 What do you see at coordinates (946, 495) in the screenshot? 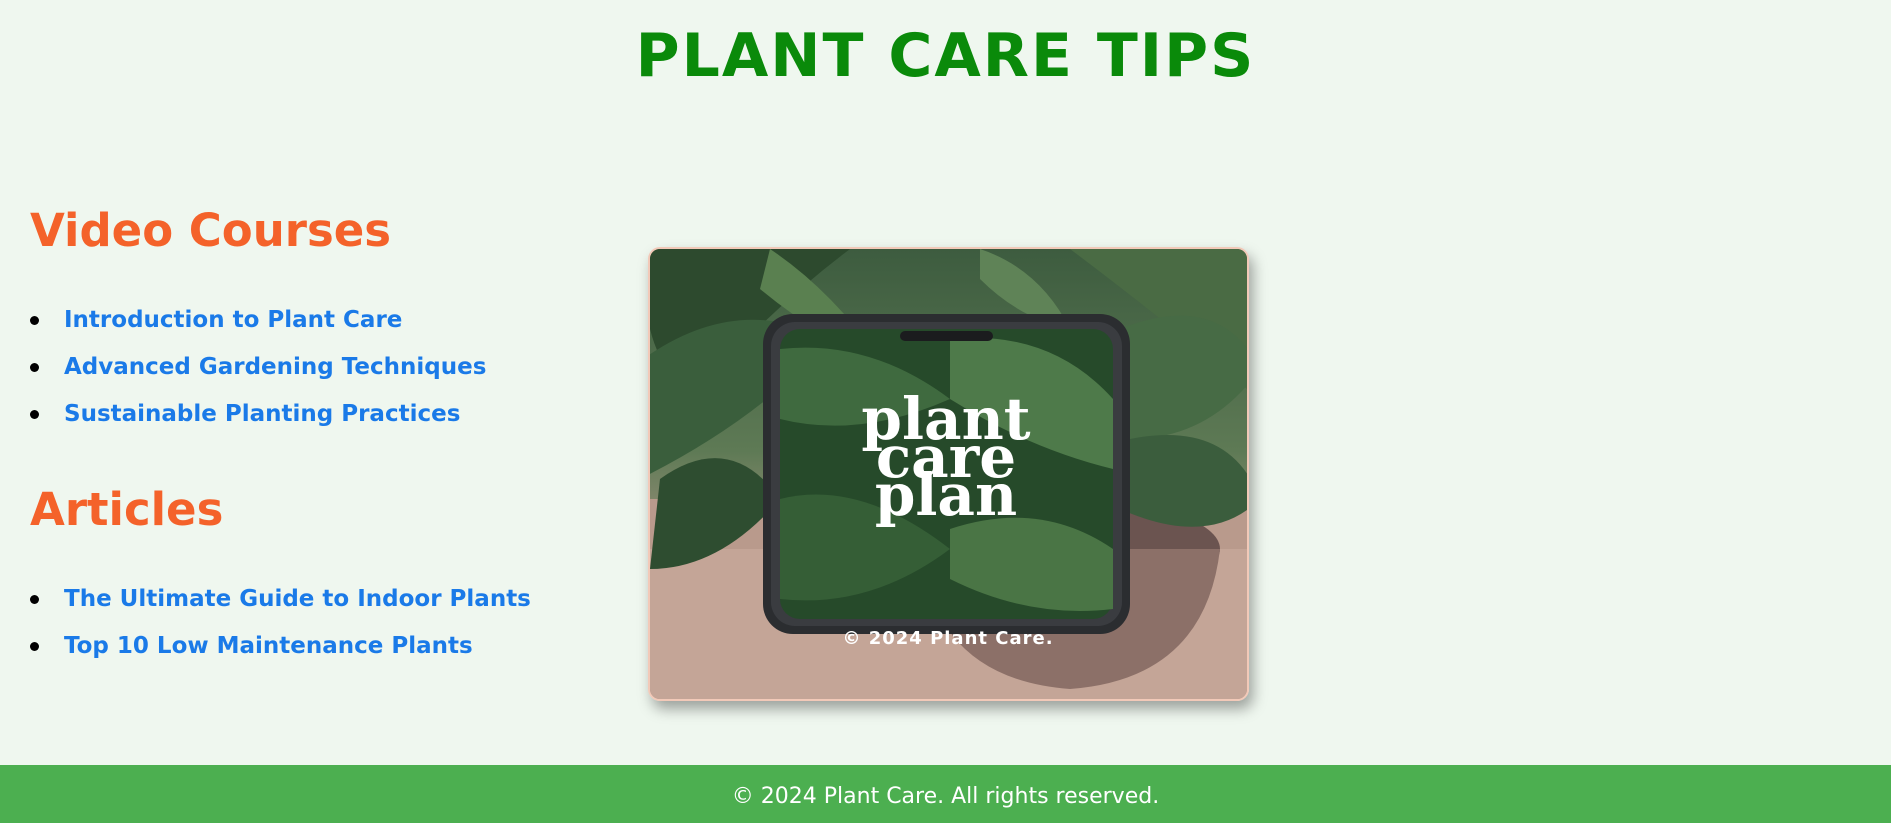
I see `phone-text-line3: plan` at bounding box center [946, 495].